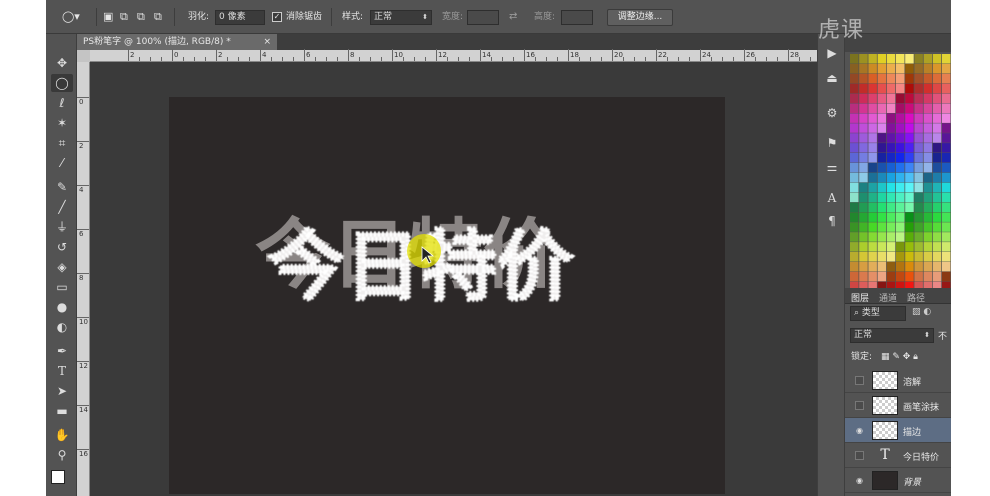 The width and height of the screenshot is (990, 496). Describe the element at coordinates (62, 83) in the screenshot. I see `elliptical-marquee-icon: ◯` at that location.